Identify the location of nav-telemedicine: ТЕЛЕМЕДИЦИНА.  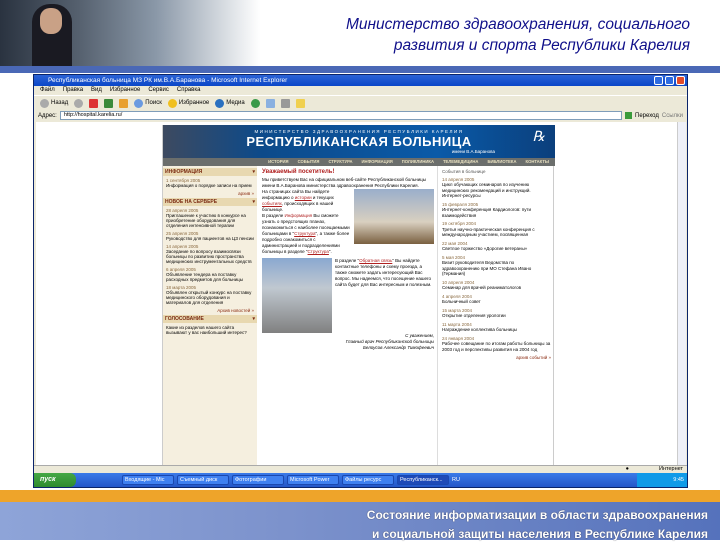
(460, 162).